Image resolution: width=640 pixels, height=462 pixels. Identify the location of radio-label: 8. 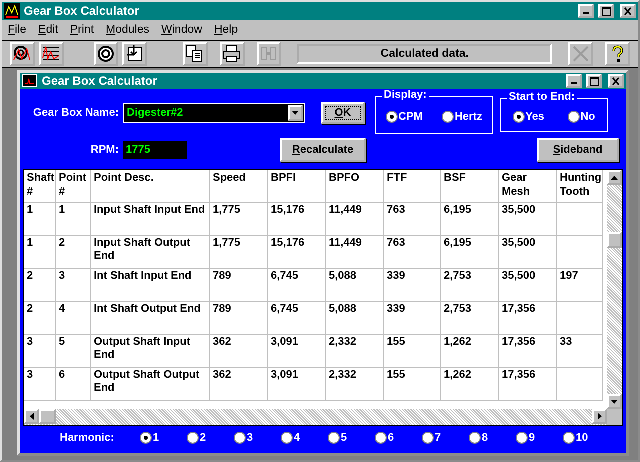
(485, 438).